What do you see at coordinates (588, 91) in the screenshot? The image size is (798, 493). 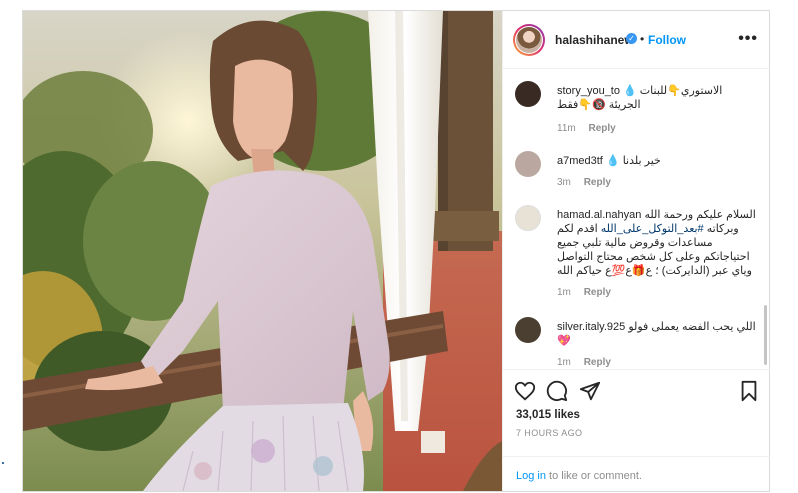 I see `comment-username: story_you_to` at bounding box center [588, 91].